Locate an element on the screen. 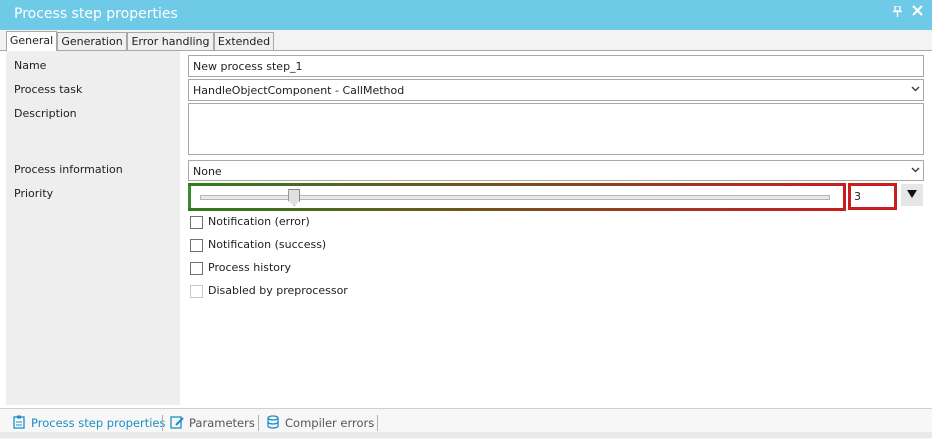 The image size is (932, 439). bottom-tab-parameters: Parameters is located at coordinates (212, 423).